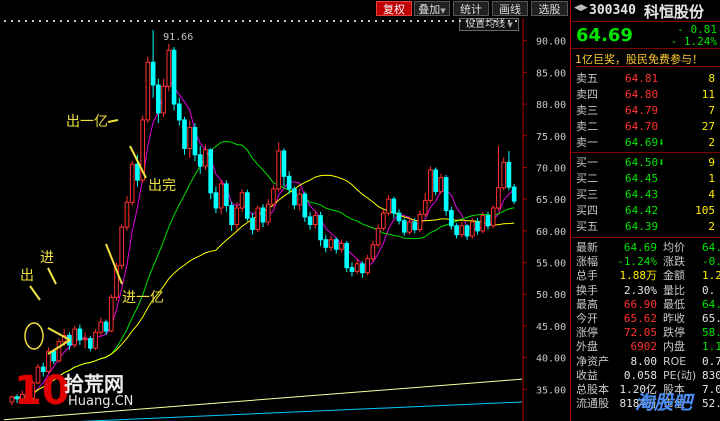 Image resolution: width=720 pixels, height=421 pixels. I want to click on xuangu-button: 选股, so click(549, 8).